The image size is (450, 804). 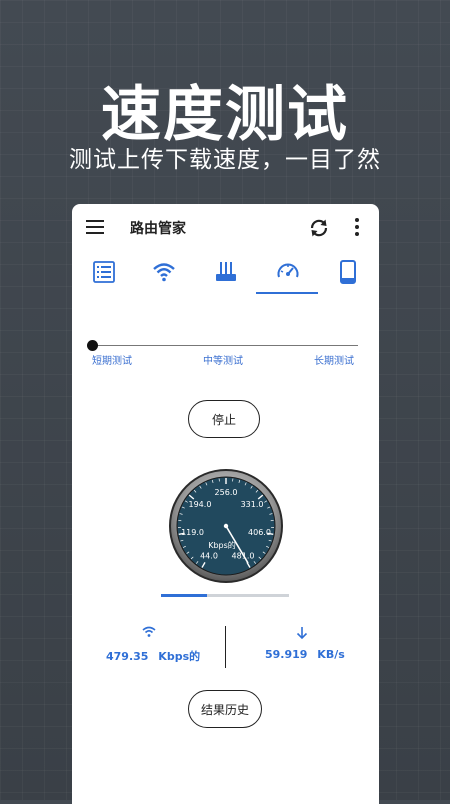 I want to click on slider-thumb, so click(x=92, y=345).